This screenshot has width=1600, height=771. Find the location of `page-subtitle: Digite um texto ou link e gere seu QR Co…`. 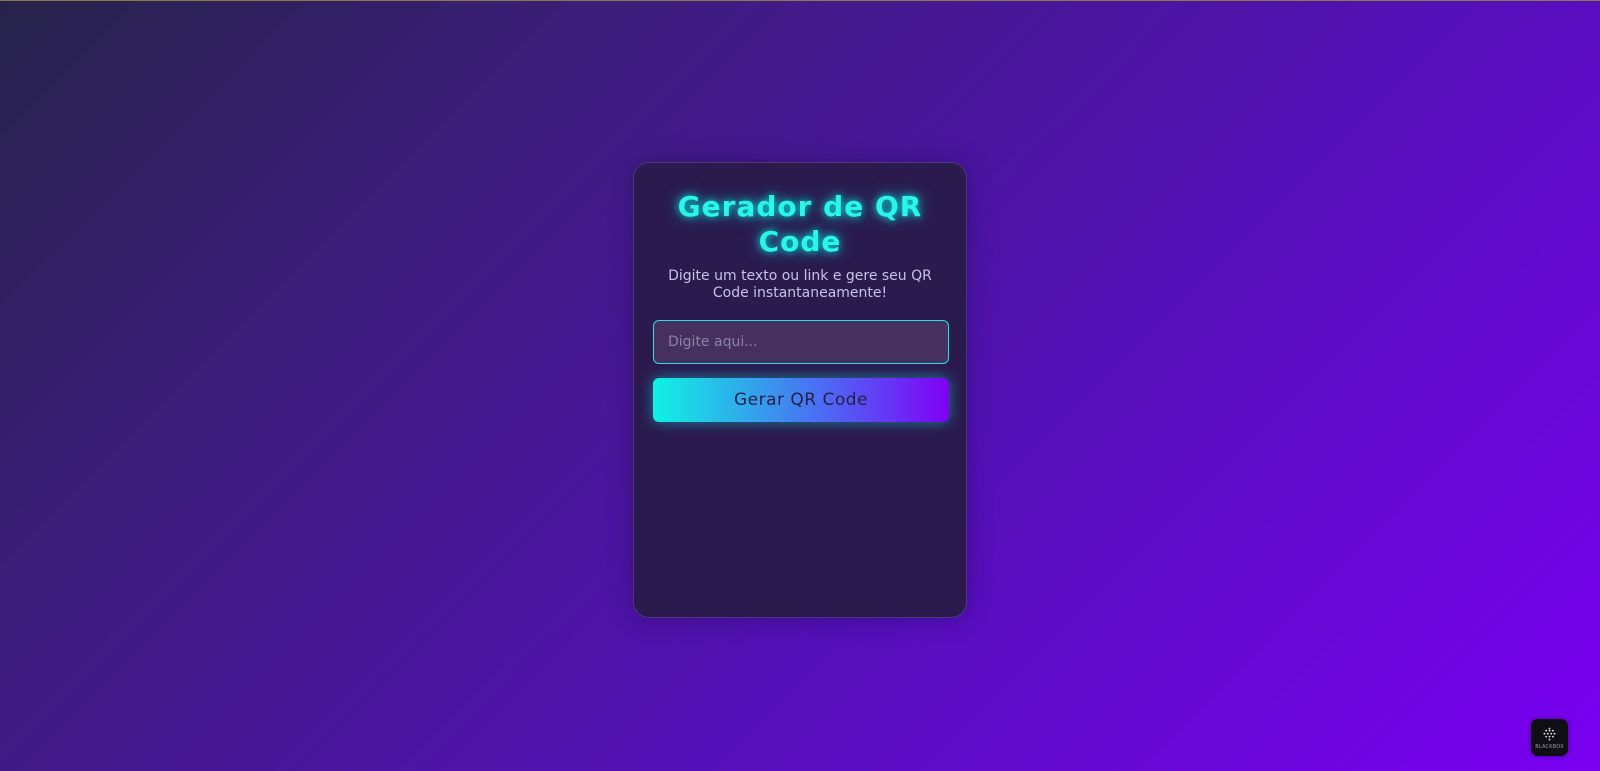

page-subtitle: Digite um texto ou link e gere seu QR Co… is located at coordinates (800, 284).